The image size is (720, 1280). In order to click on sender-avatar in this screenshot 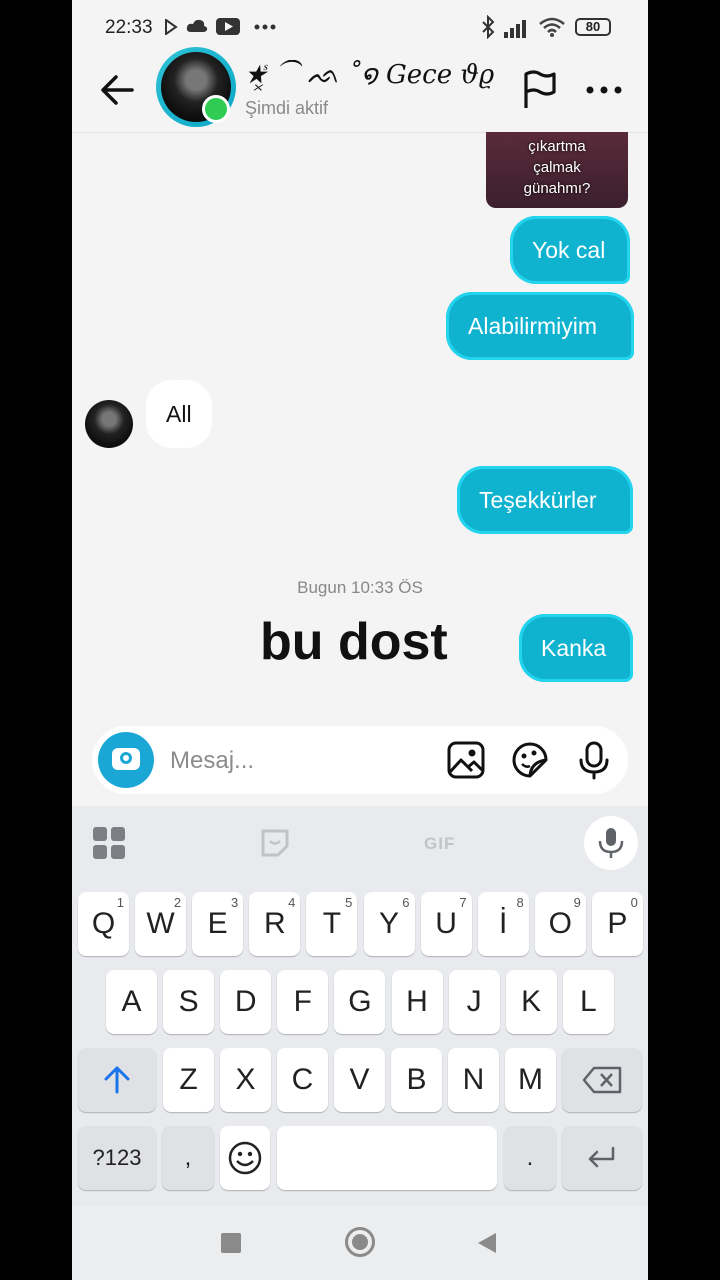, I will do `click(109, 424)`.